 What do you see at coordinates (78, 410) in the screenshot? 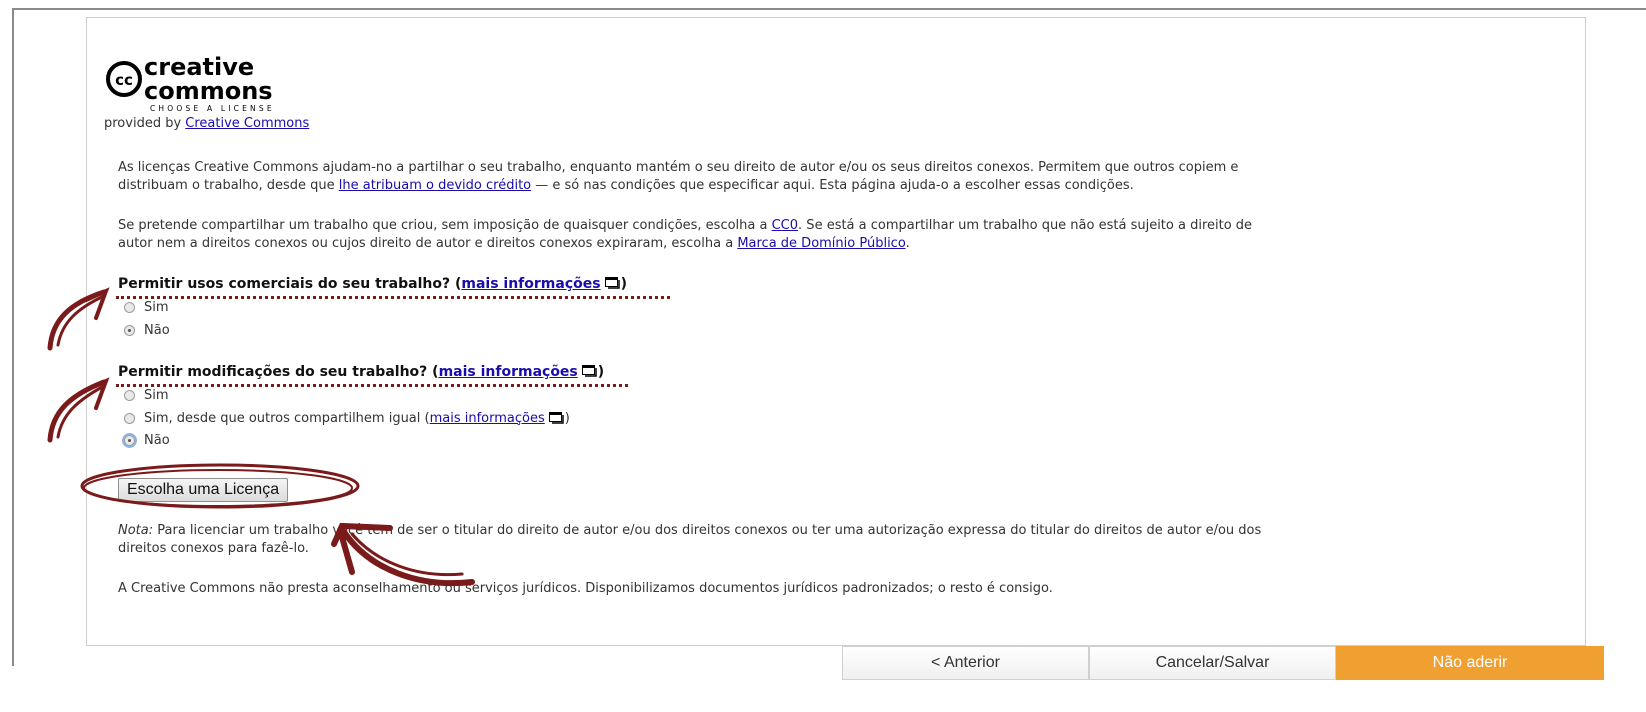
I see `annotation-arrow-q2` at bounding box center [78, 410].